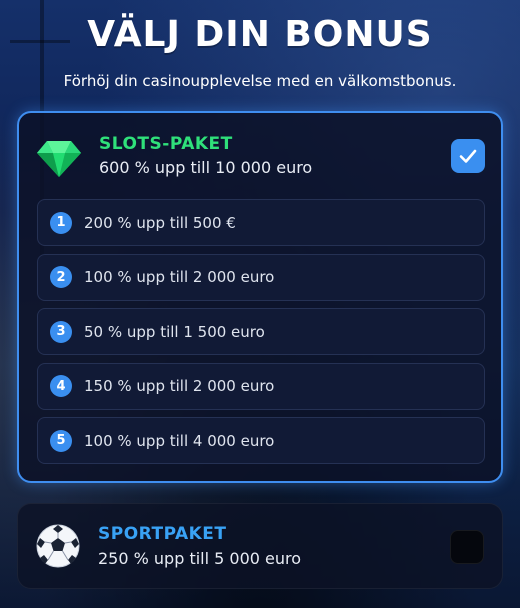 Image resolution: width=520 pixels, height=608 pixels. I want to click on sport-package-card: SPORTPAKET 250 % upp till 5 000 euro, so click(260, 546).